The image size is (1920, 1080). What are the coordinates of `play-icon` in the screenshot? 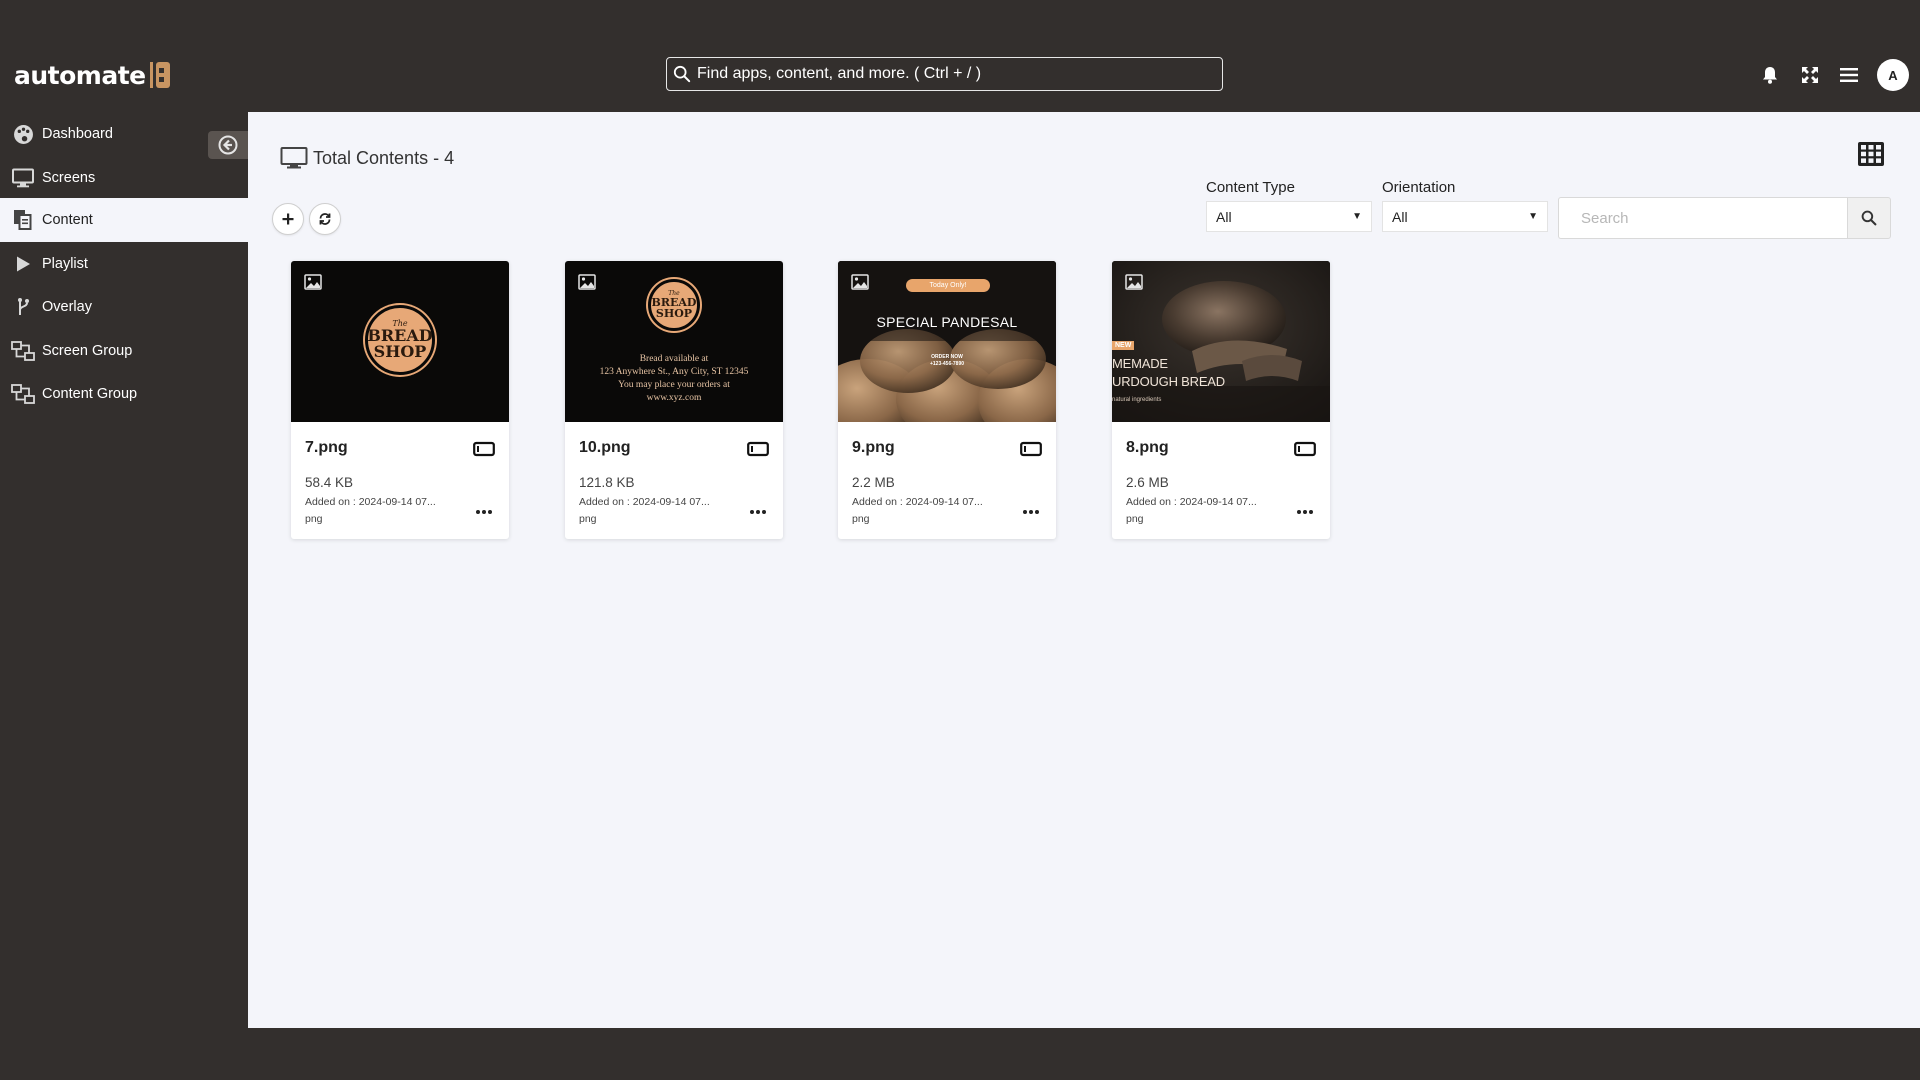 It's located at (23, 264).